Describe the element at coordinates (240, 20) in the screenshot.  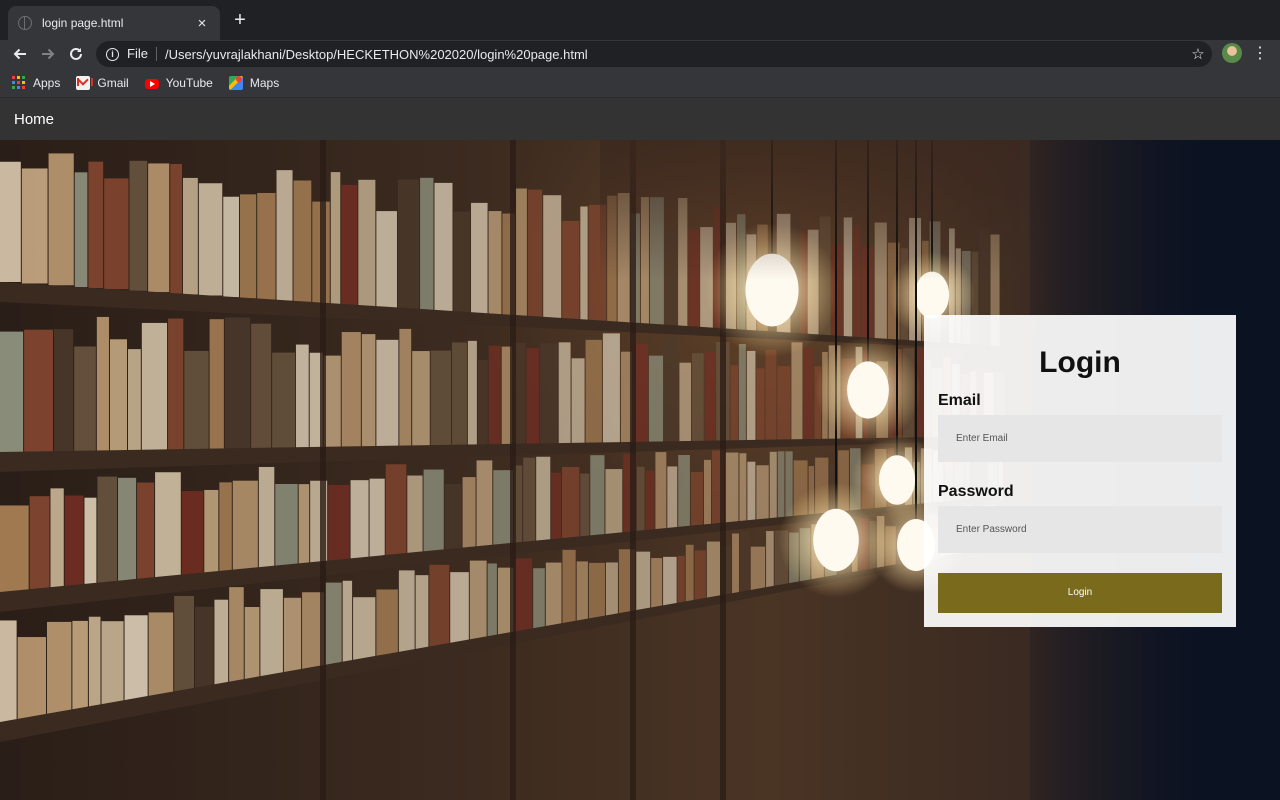
I see `new-tab-button: +` at that location.